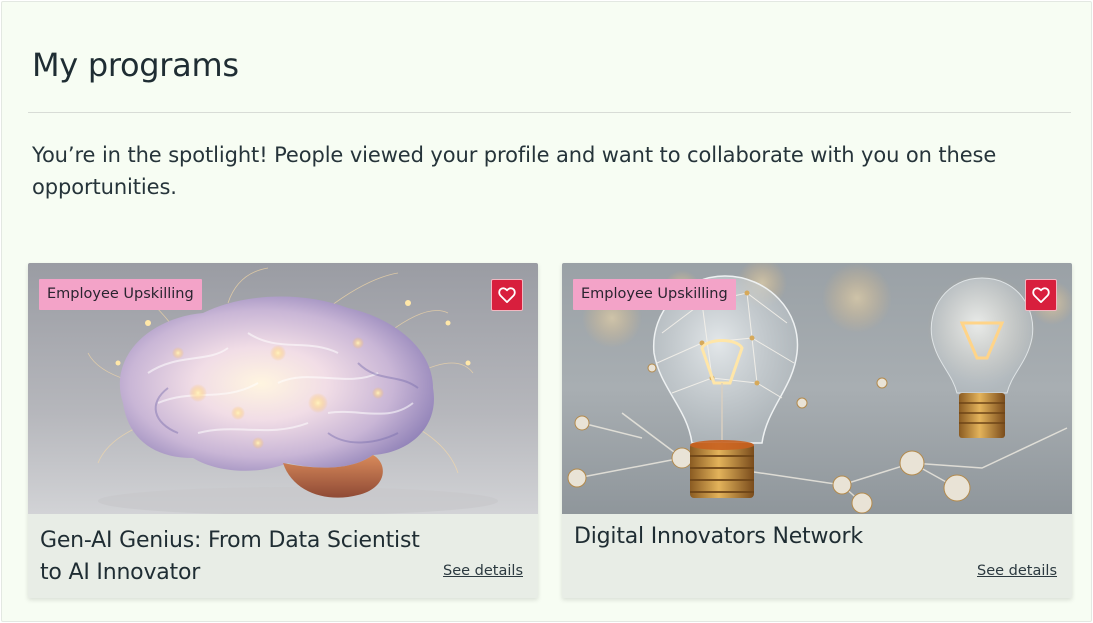 Image resolution: width=1093 pixels, height=623 pixels. I want to click on header-divider, so click(549, 112).